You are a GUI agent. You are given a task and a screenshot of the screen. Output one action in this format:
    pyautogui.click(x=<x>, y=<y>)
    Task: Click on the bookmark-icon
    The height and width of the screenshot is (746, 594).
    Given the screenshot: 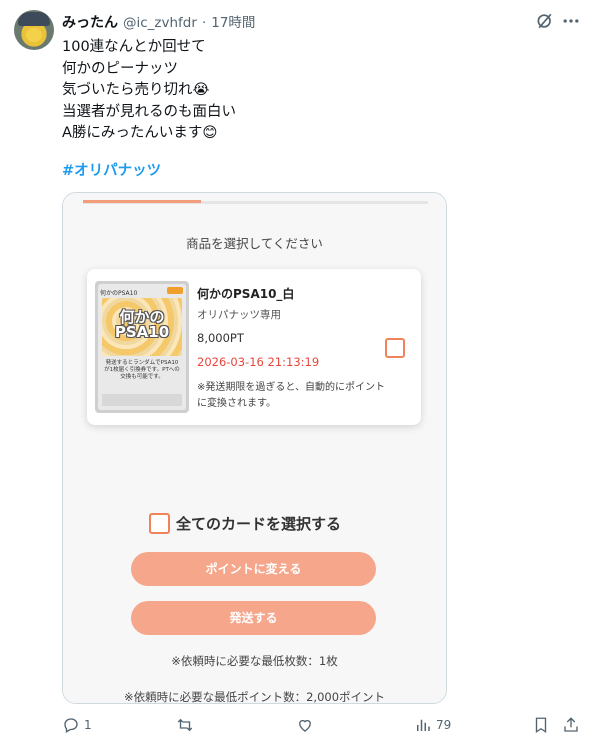 What is the action you would take?
    pyautogui.click(x=541, y=725)
    